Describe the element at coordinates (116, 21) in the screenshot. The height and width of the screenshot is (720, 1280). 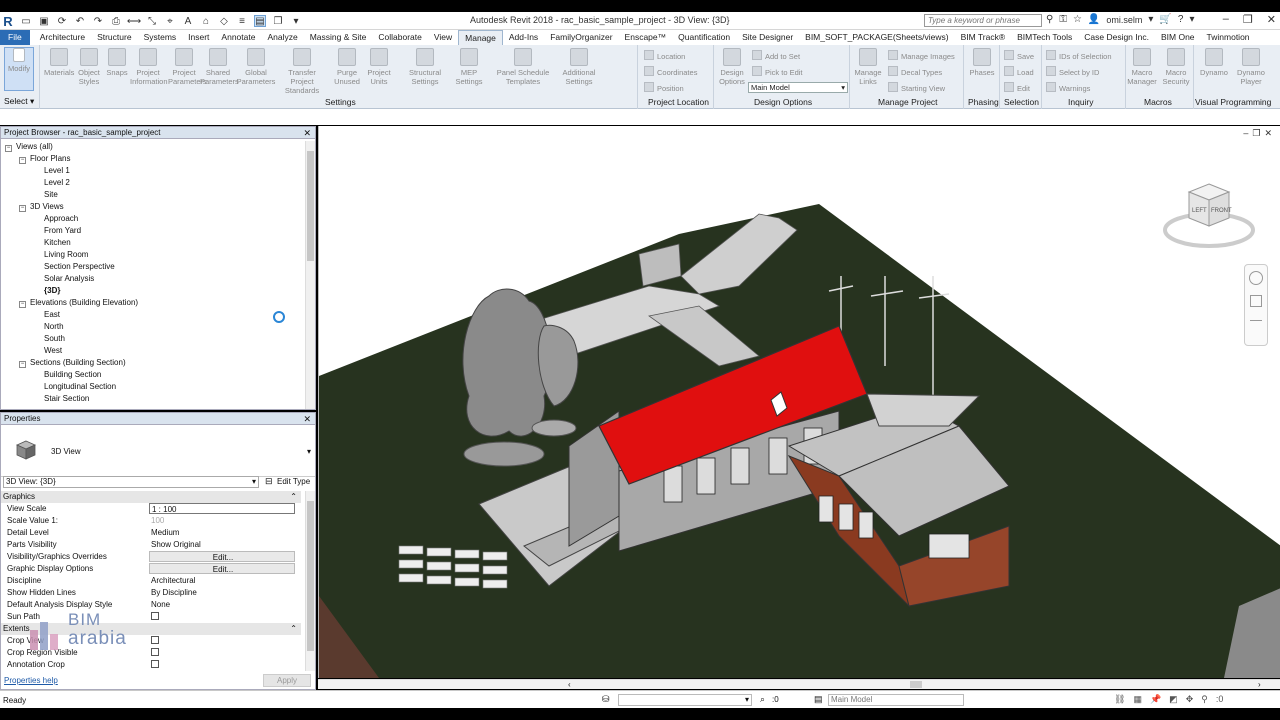
I see `print-icon: ⎙` at that location.